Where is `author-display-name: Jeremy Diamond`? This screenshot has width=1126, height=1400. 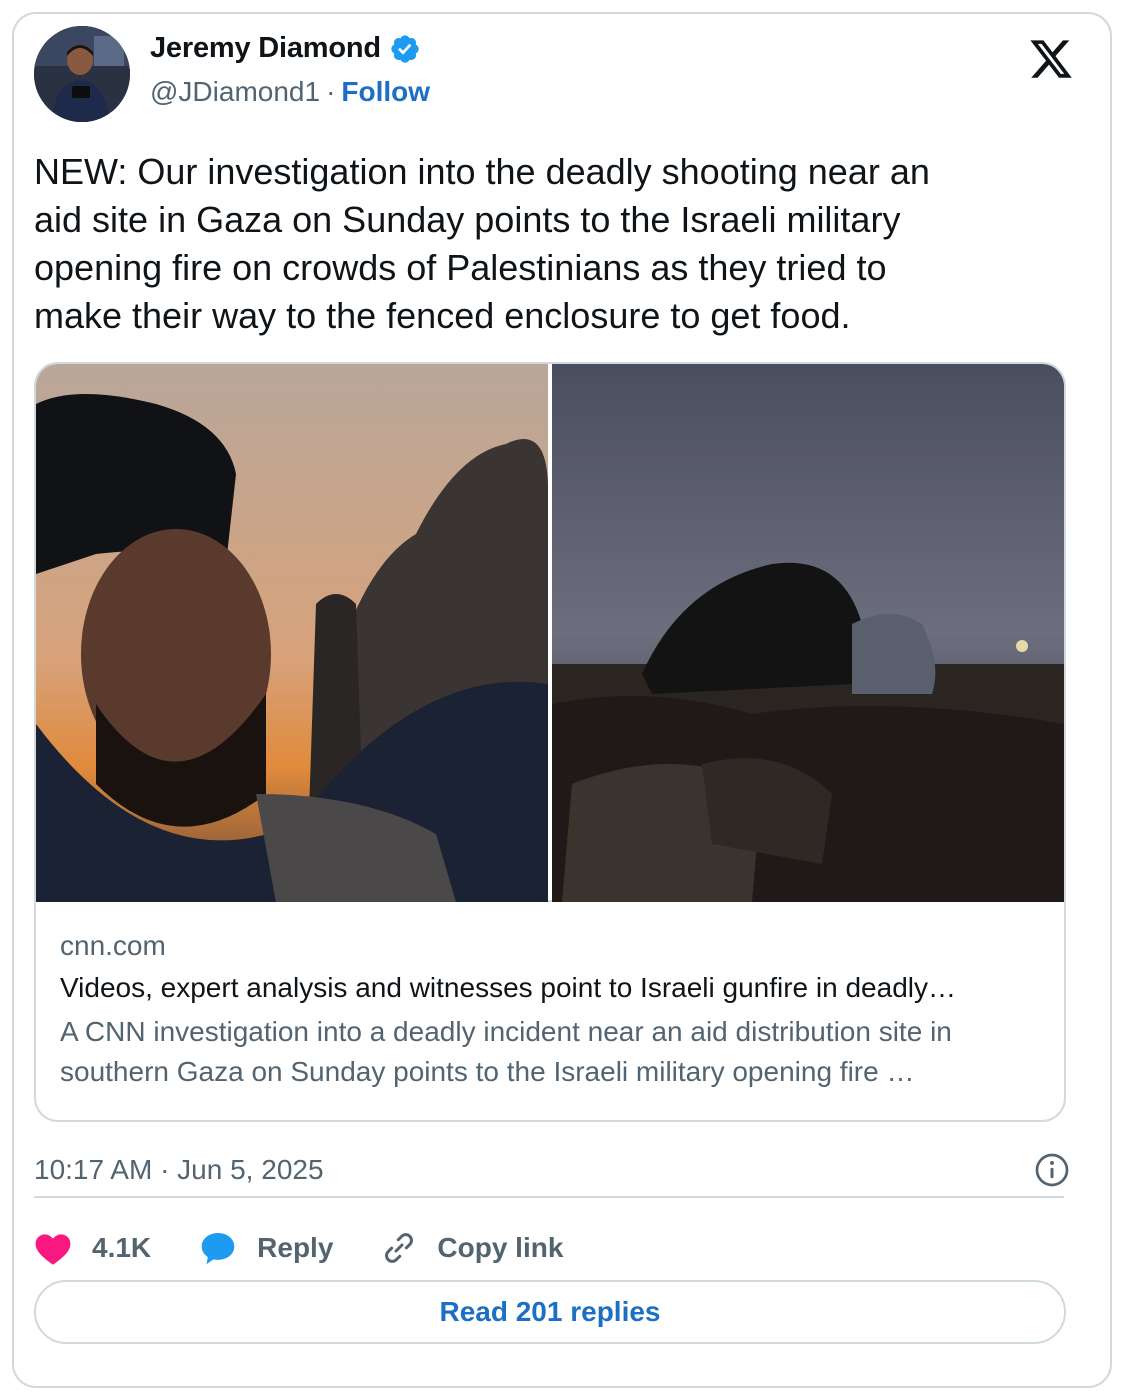
author-display-name: Jeremy Diamond is located at coordinates (265, 48).